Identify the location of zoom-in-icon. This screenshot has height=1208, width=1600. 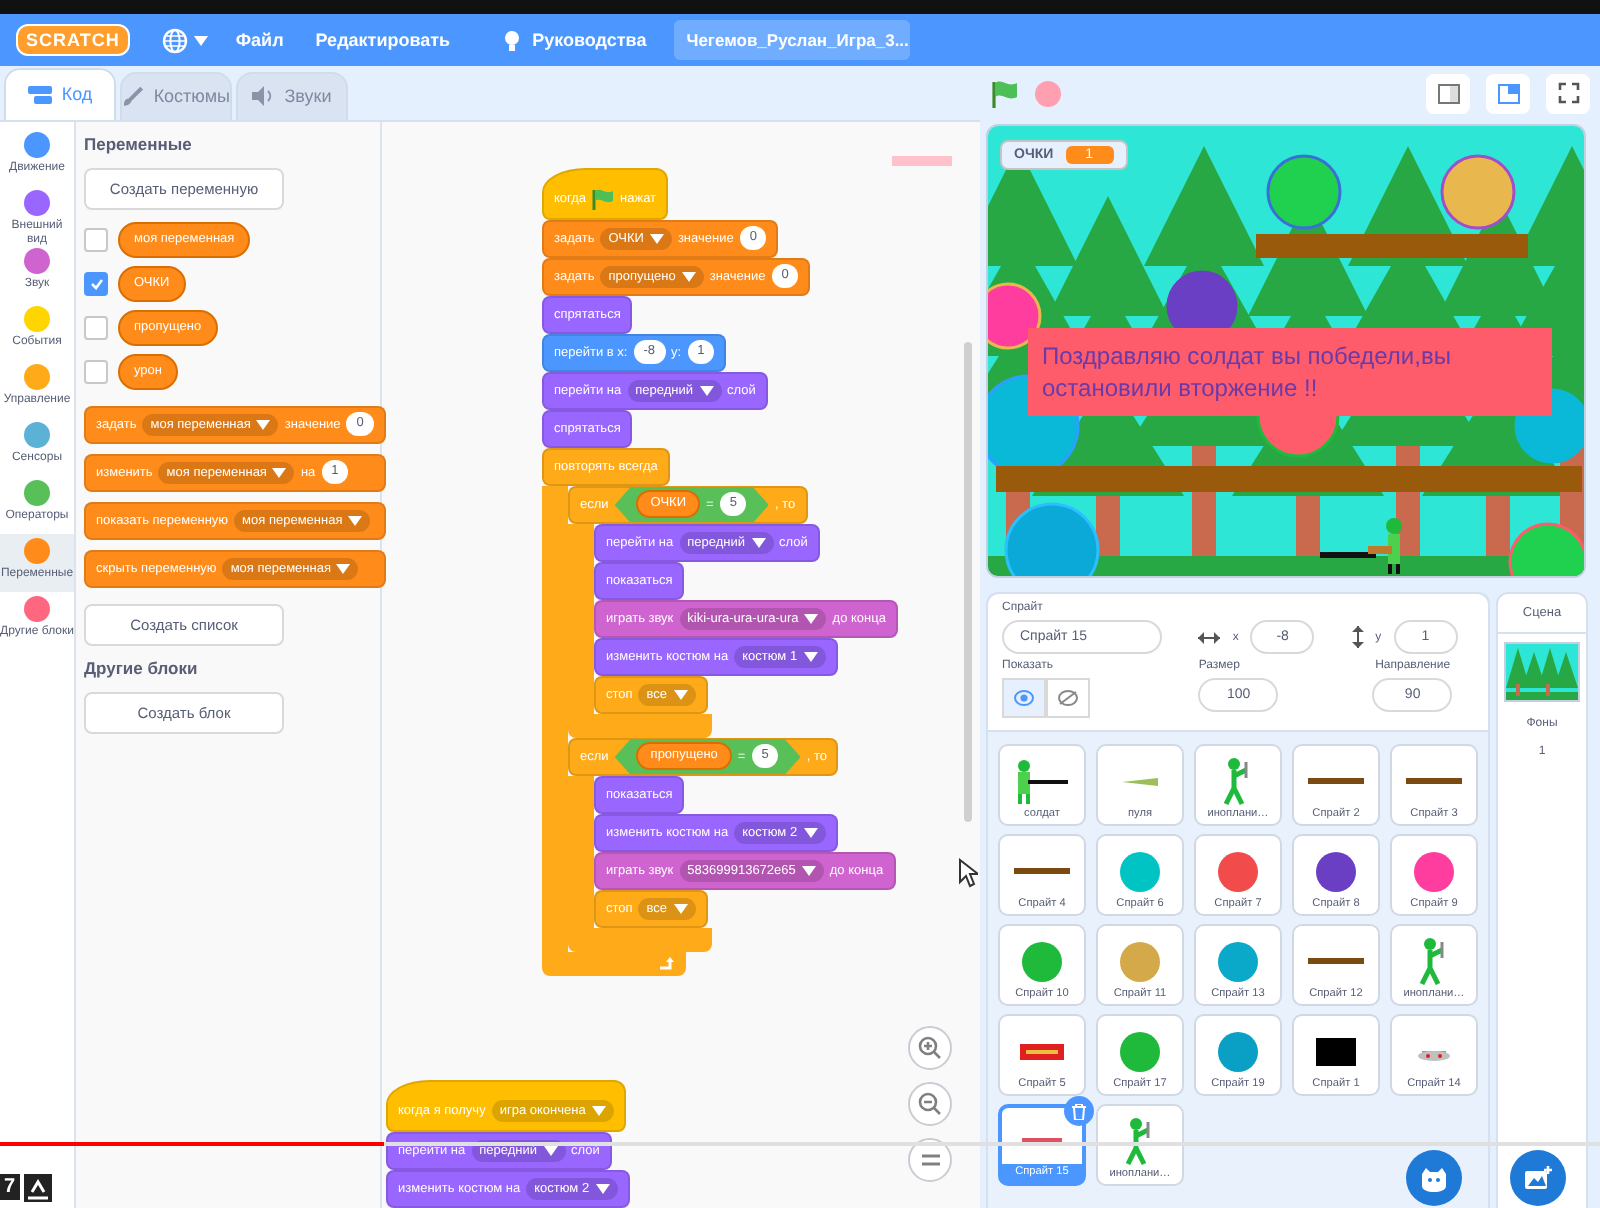
(930, 1047).